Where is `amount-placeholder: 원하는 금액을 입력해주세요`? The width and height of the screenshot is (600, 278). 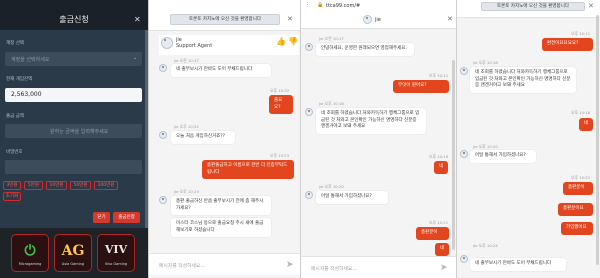 amount-placeholder: 원하는 금액을 입력해주세요 is located at coordinates (79, 132).